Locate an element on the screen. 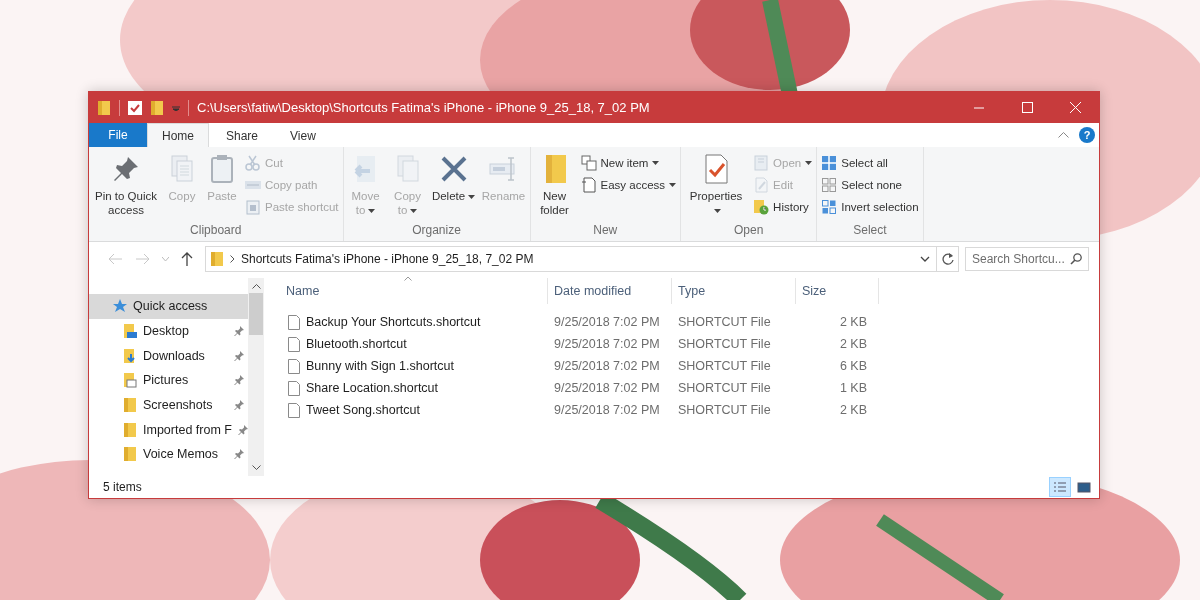 The image size is (1200, 600). search-icon is located at coordinates (1076, 259).